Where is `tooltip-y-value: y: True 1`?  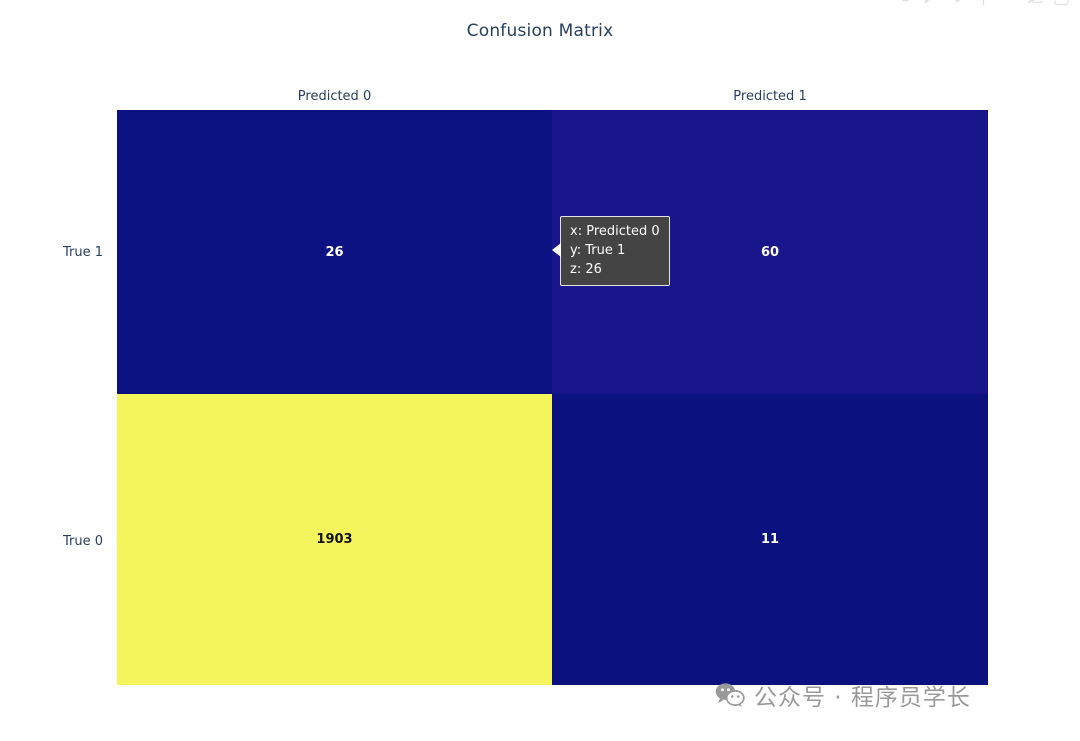 tooltip-y-value: y: True 1 is located at coordinates (598, 250).